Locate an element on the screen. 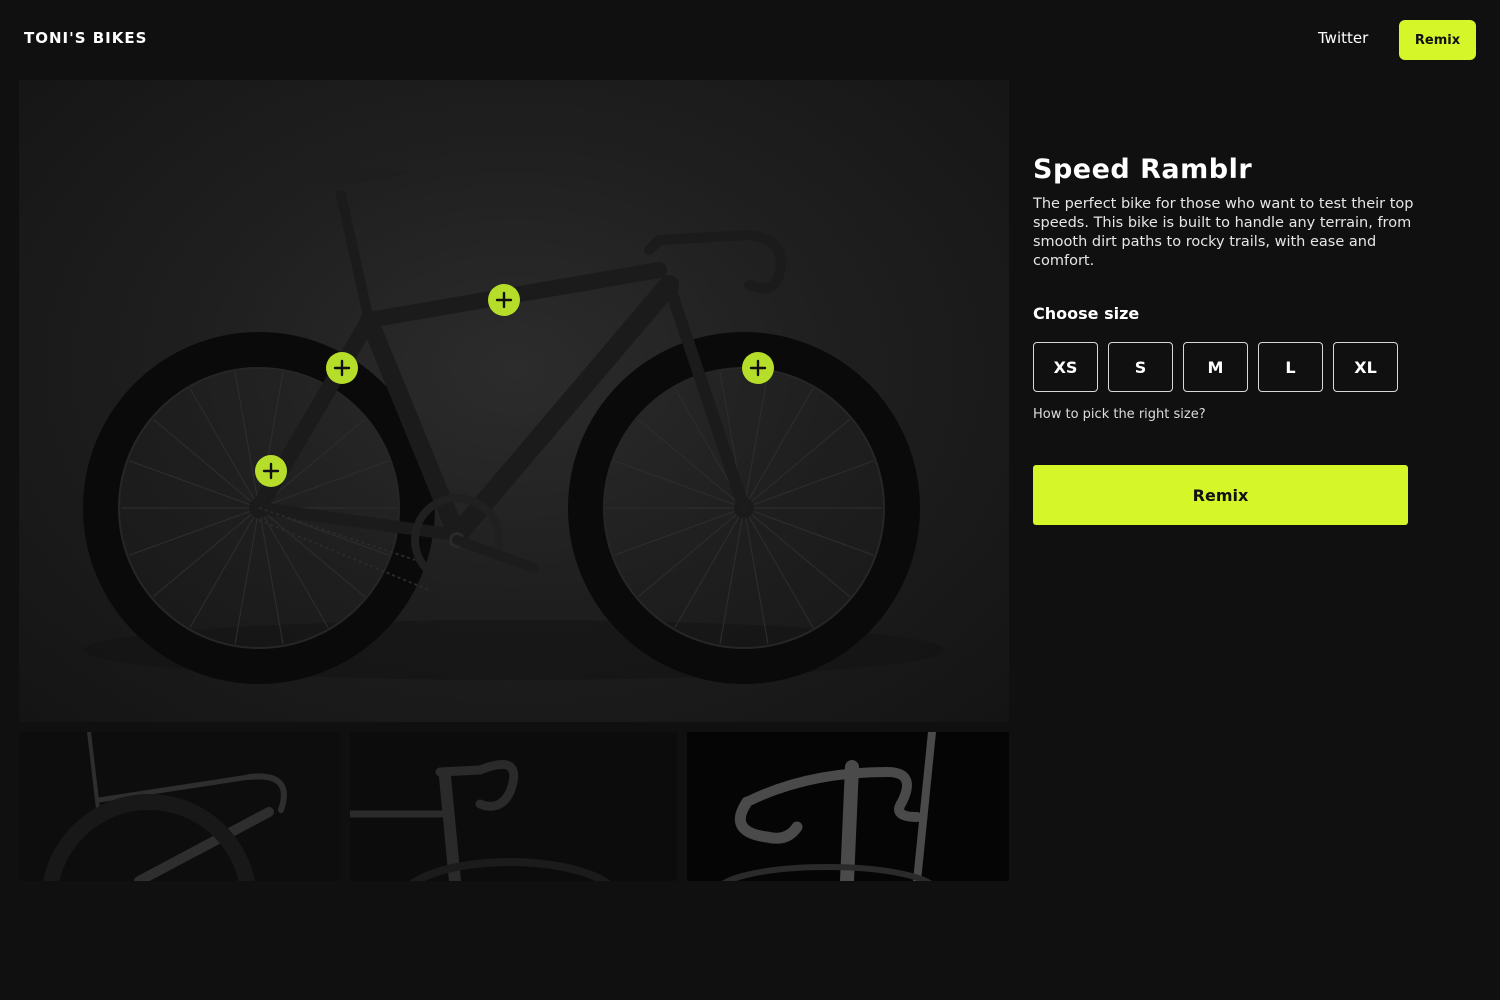 The height and width of the screenshot is (1000, 1500). size-option-l: L is located at coordinates (1290, 367).